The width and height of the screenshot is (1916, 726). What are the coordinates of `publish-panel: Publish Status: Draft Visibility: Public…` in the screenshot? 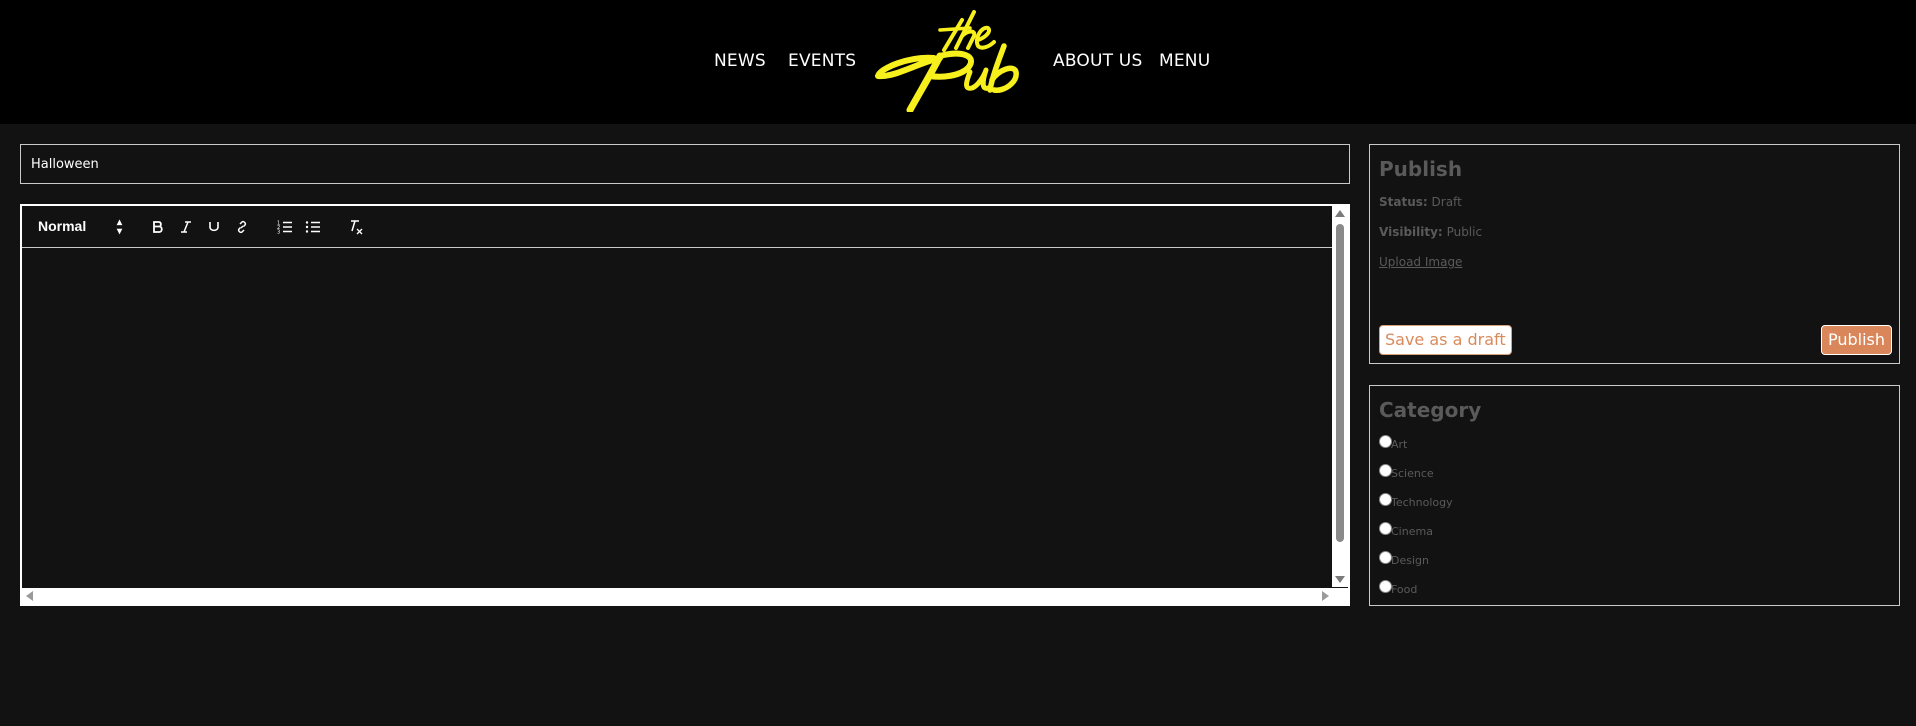 It's located at (1634, 254).